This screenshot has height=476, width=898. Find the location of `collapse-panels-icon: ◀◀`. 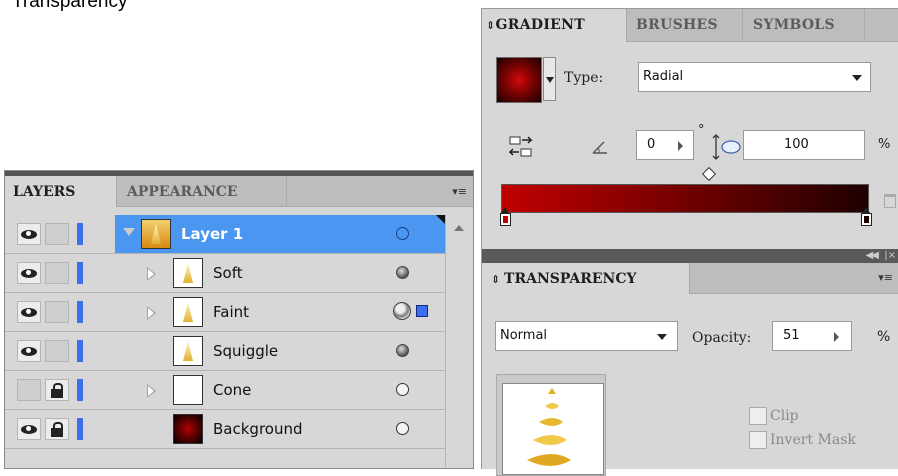

collapse-panels-icon: ◀◀ is located at coordinates (872, 255).